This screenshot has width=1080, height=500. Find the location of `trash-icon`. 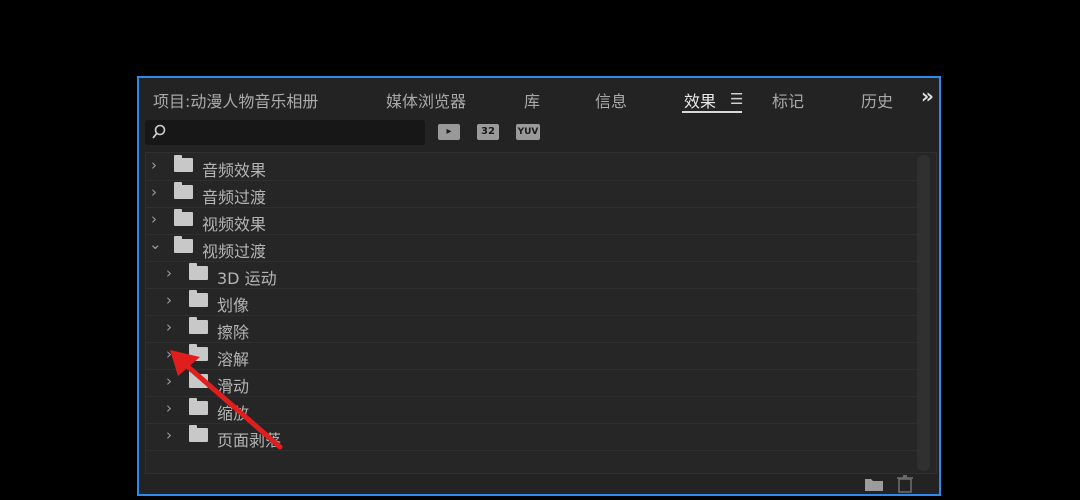

trash-icon is located at coordinates (905, 483).